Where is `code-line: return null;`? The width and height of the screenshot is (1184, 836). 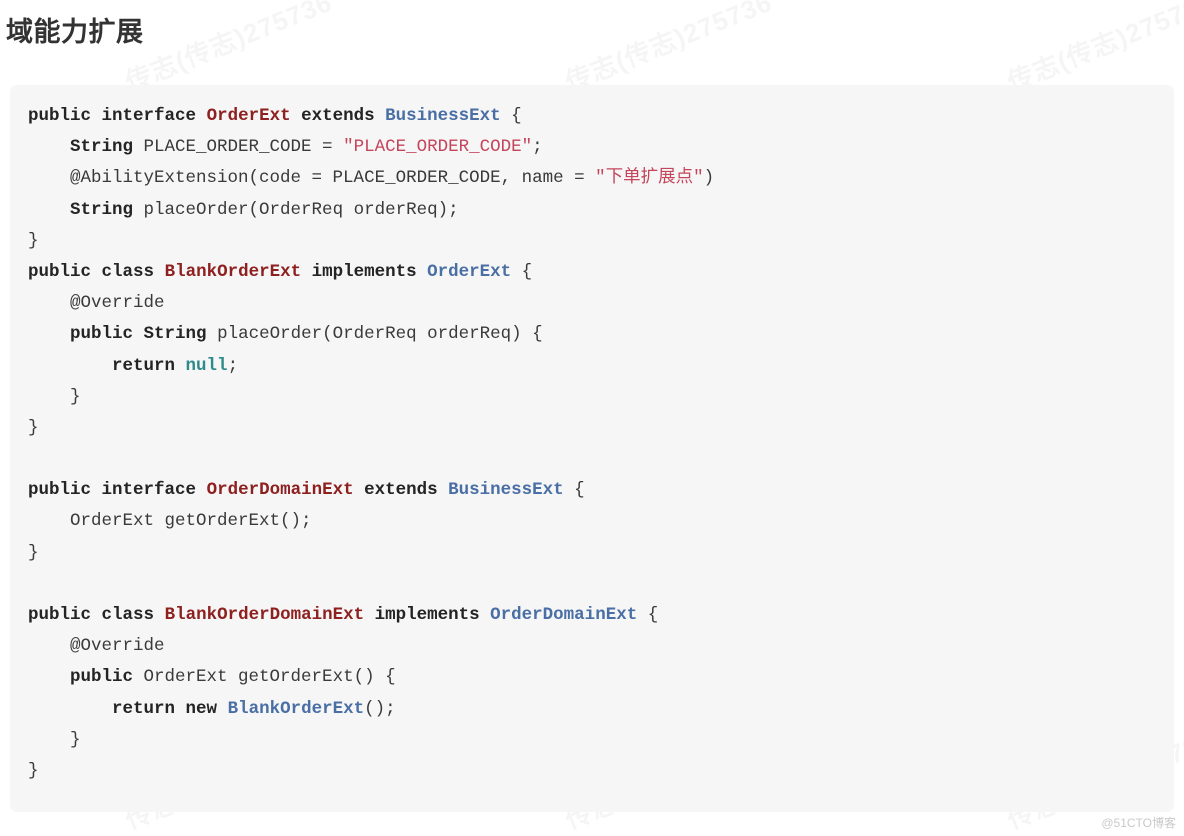 code-line: return null; is located at coordinates (592, 366).